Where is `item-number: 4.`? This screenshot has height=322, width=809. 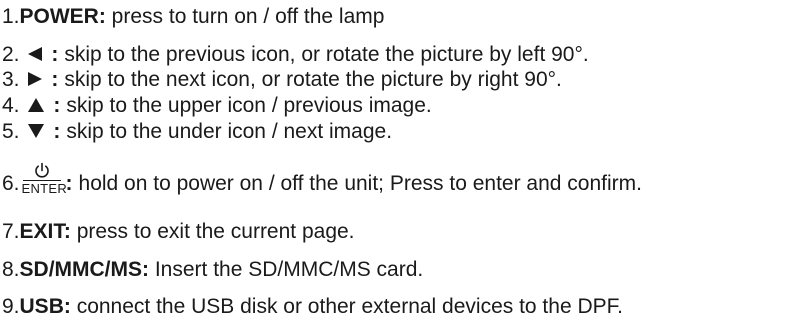
item-number: 4. is located at coordinates (11, 105).